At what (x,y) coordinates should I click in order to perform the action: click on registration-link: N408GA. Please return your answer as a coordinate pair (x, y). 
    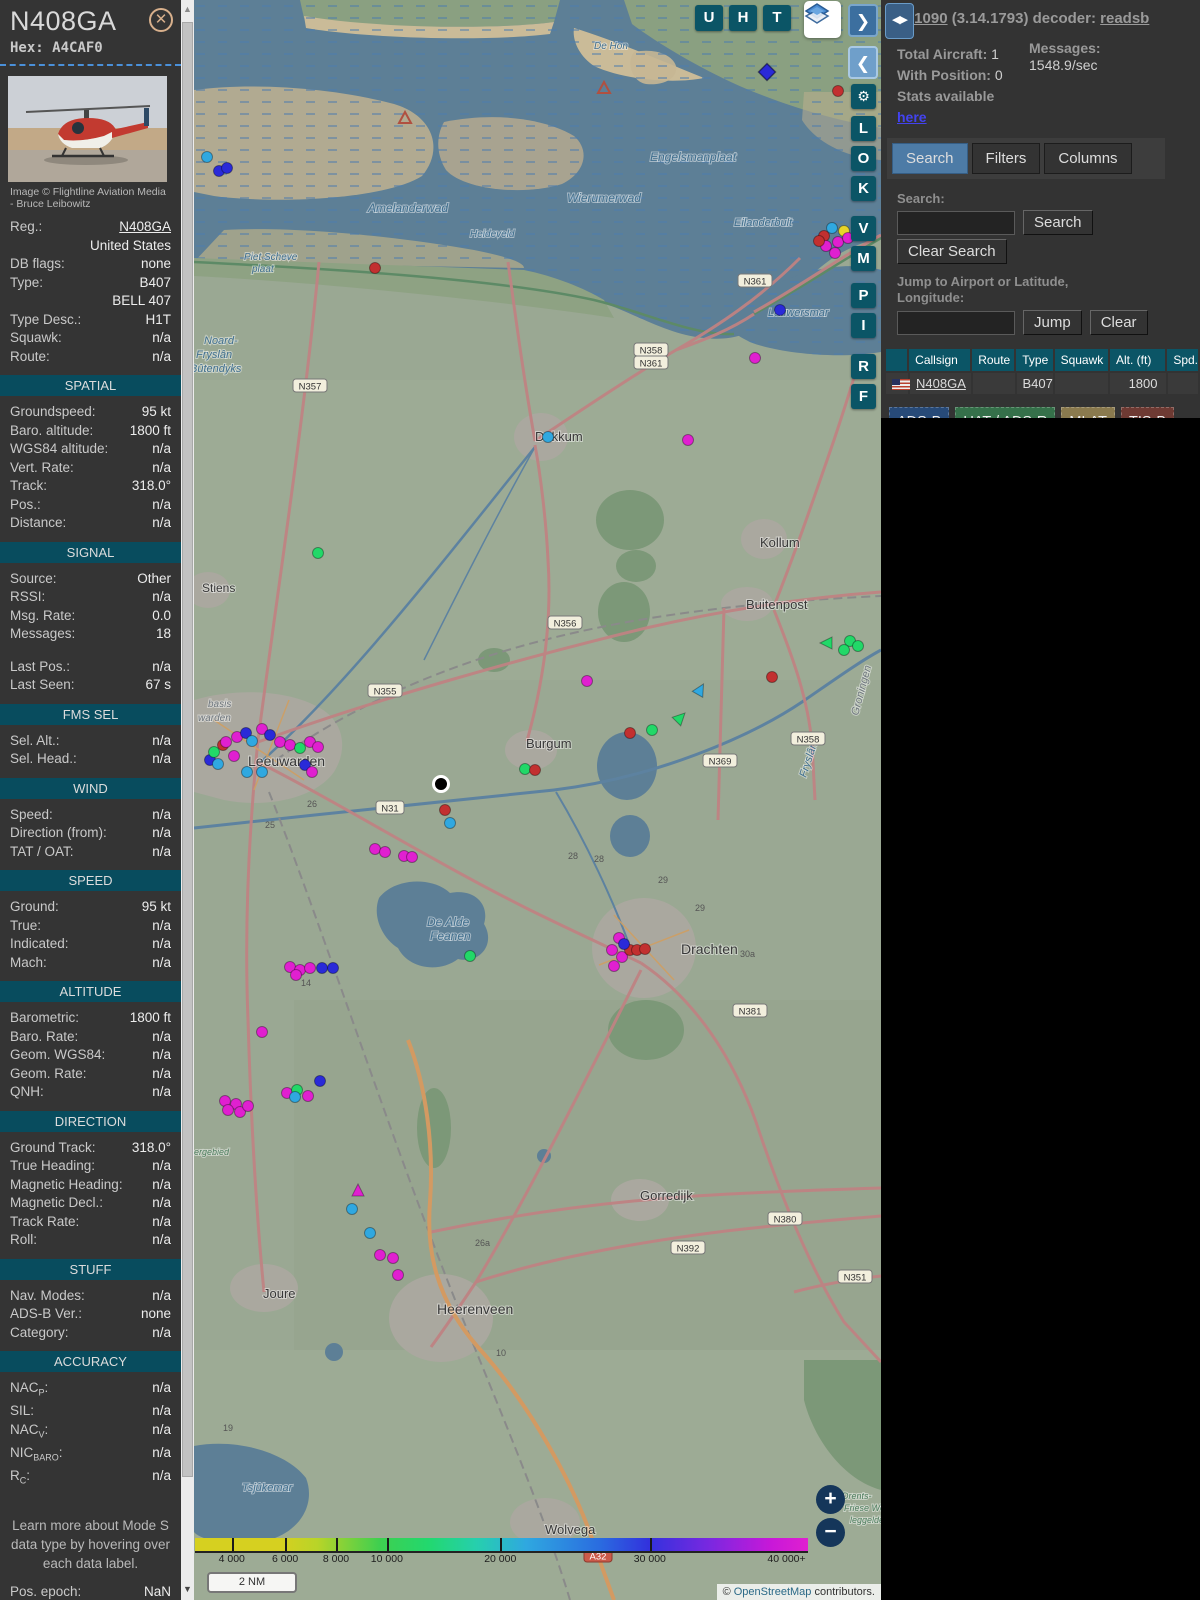
    Looking at the image, I should click on (145, 226).